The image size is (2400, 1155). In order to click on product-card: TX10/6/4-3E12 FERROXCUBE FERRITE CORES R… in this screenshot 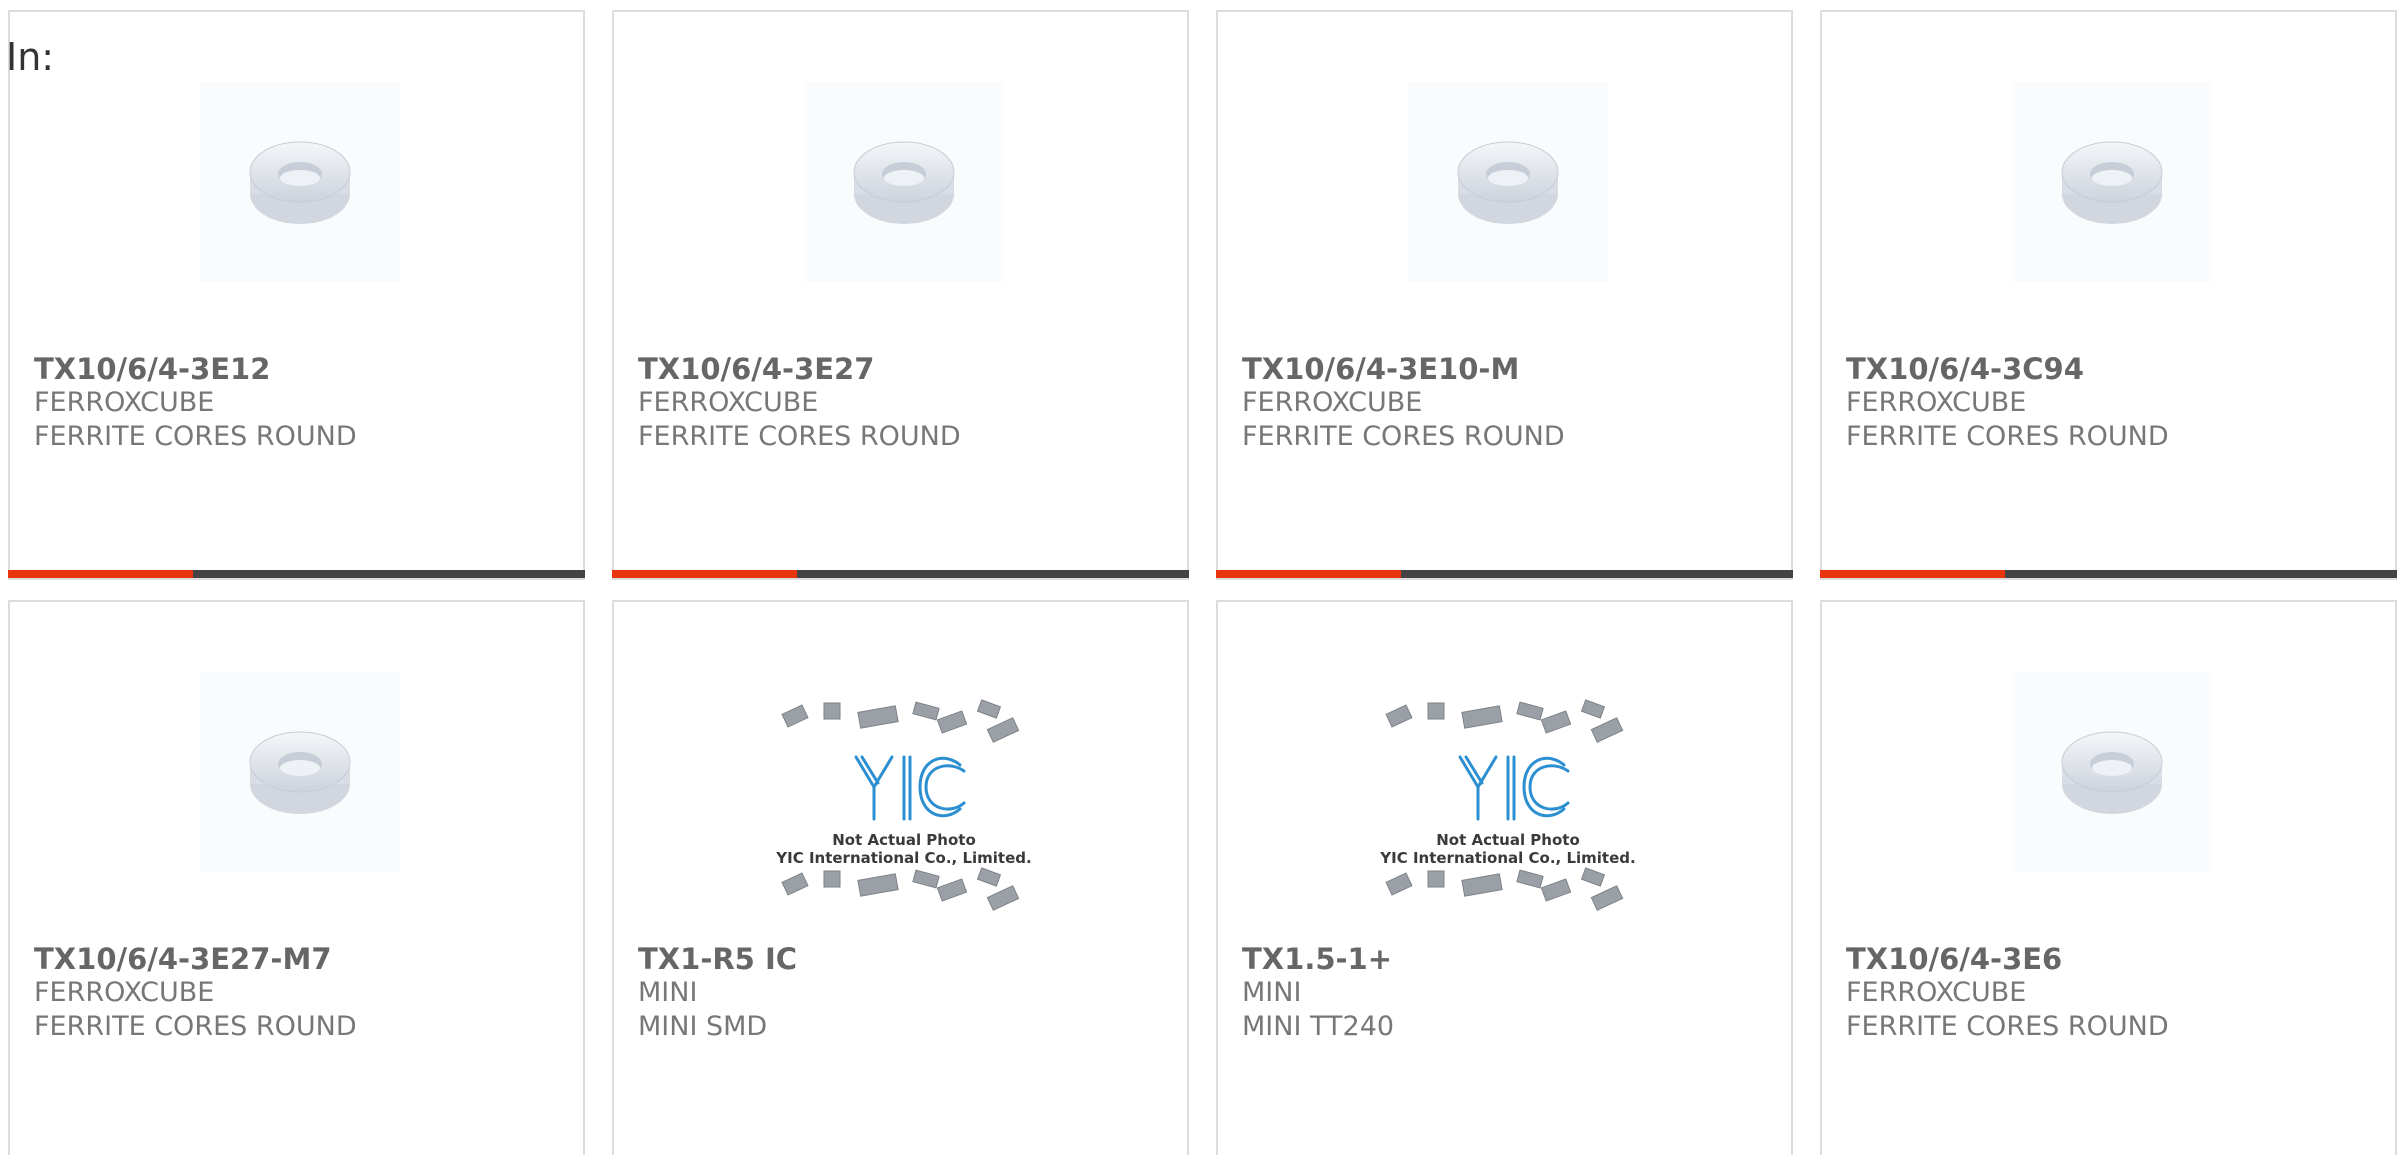, I will do `click(296, 295)`.